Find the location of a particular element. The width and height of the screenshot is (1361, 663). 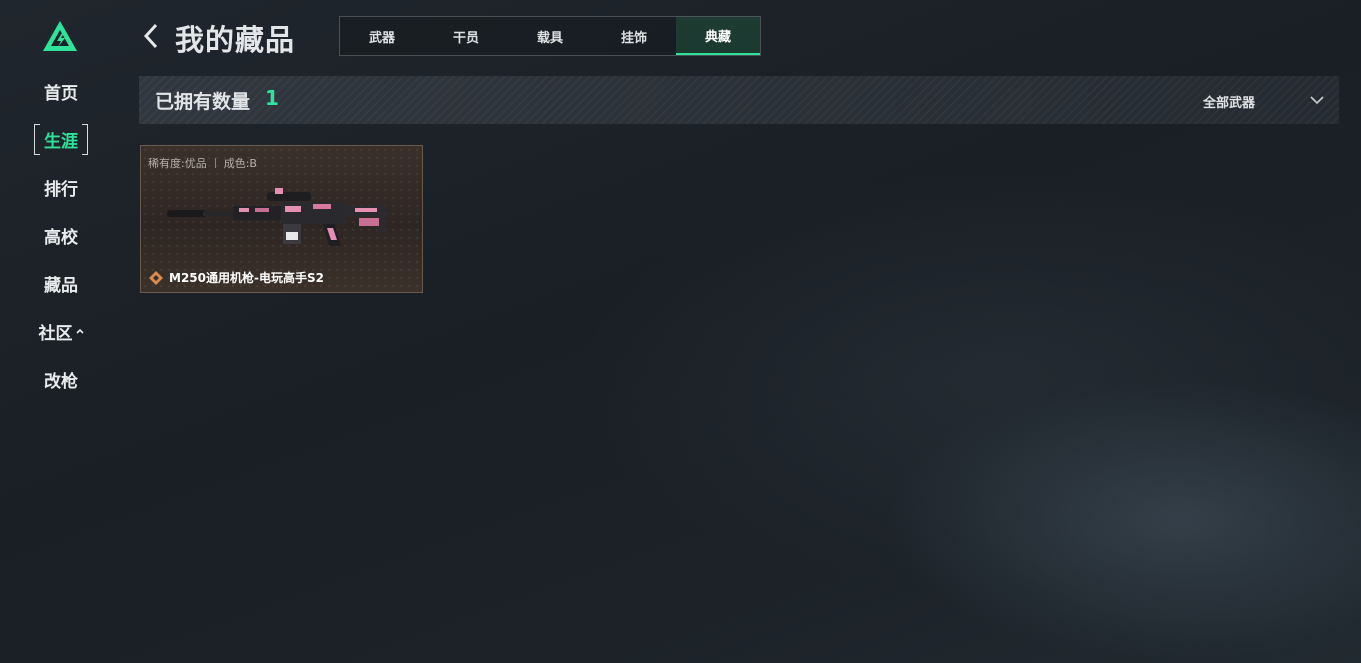

sidebar-item-gunsmith: 改枪 is located at coordinates (61, 379).